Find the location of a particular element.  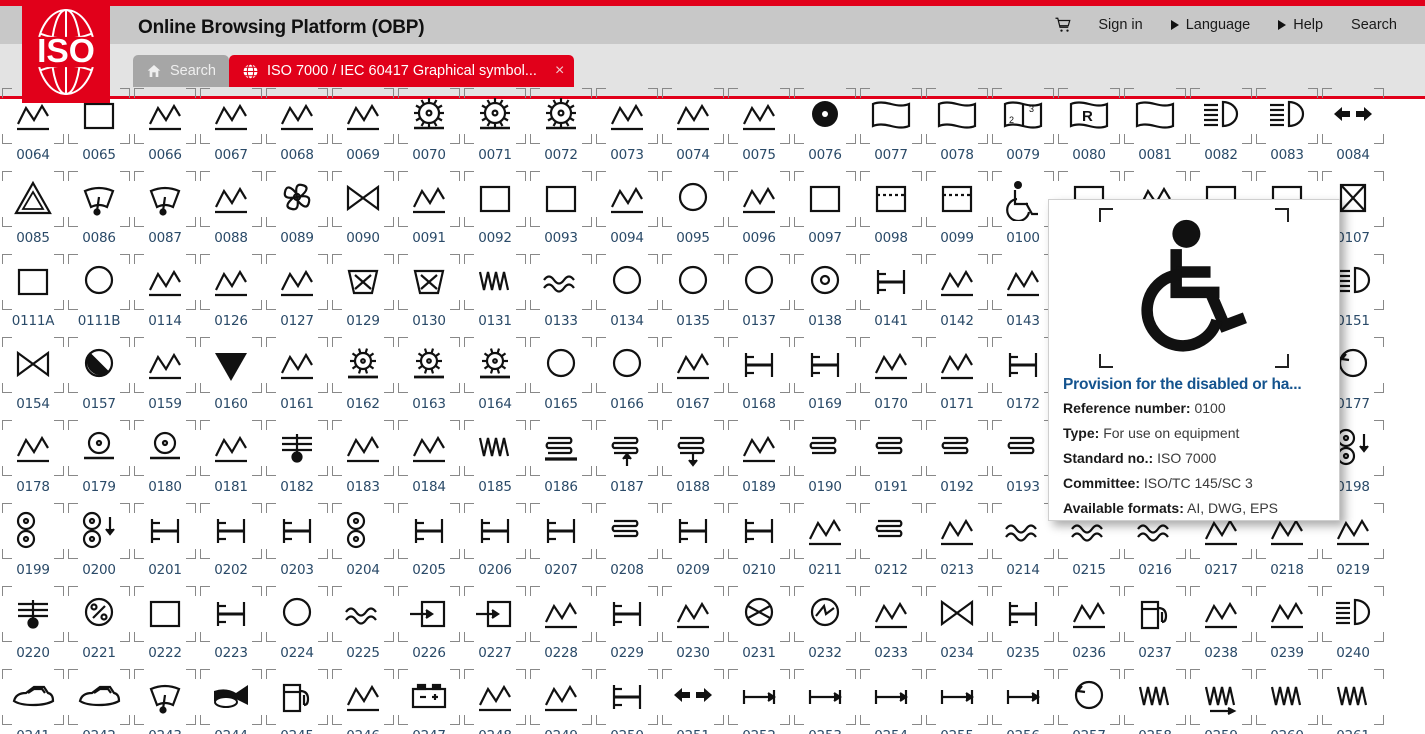

symbol-cell-0165: 0165 is located at coordinates (561, 378).